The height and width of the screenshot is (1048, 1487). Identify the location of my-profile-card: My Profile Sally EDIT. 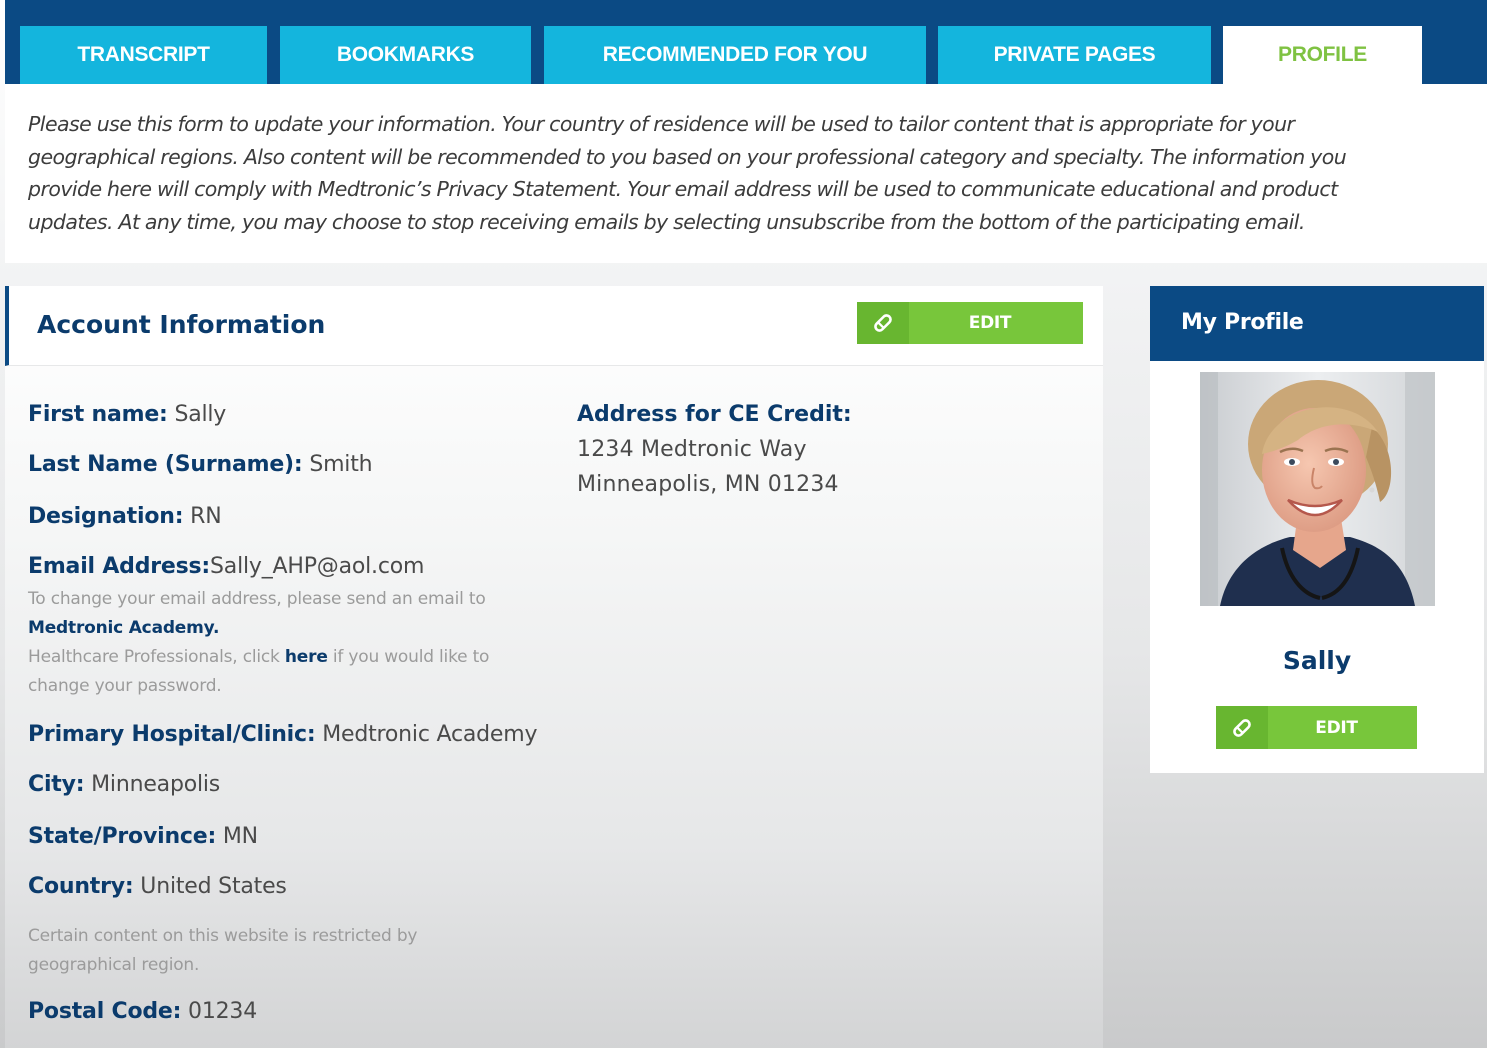
(1317, 529).